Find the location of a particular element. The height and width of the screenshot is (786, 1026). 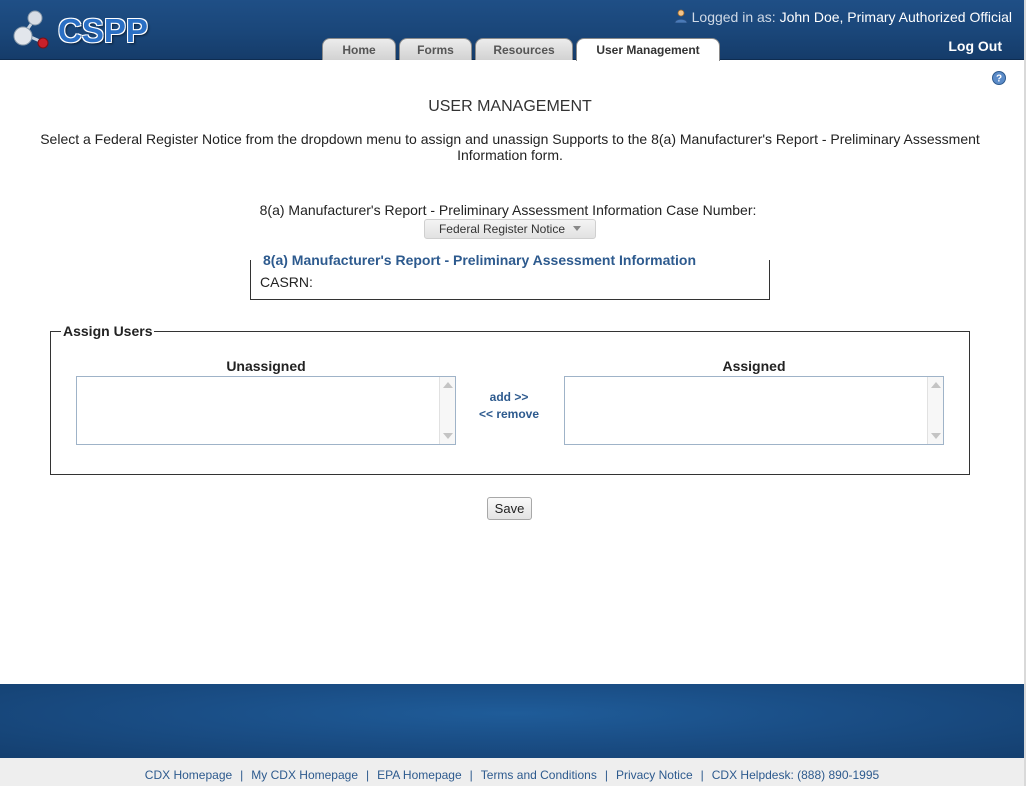

tab-forms: Forms is located at coordinates (435, 49).